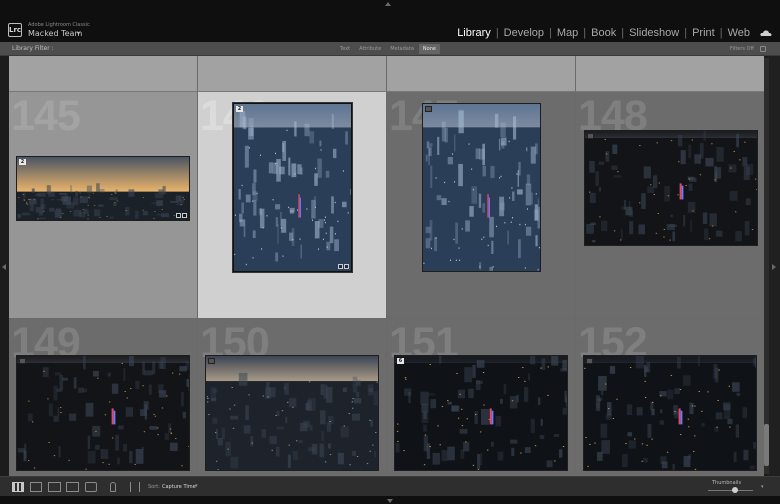  What do you see at coordinates (113, 487) in the screenshot?
I see `painter-icon` at bounding box center [113, 487].